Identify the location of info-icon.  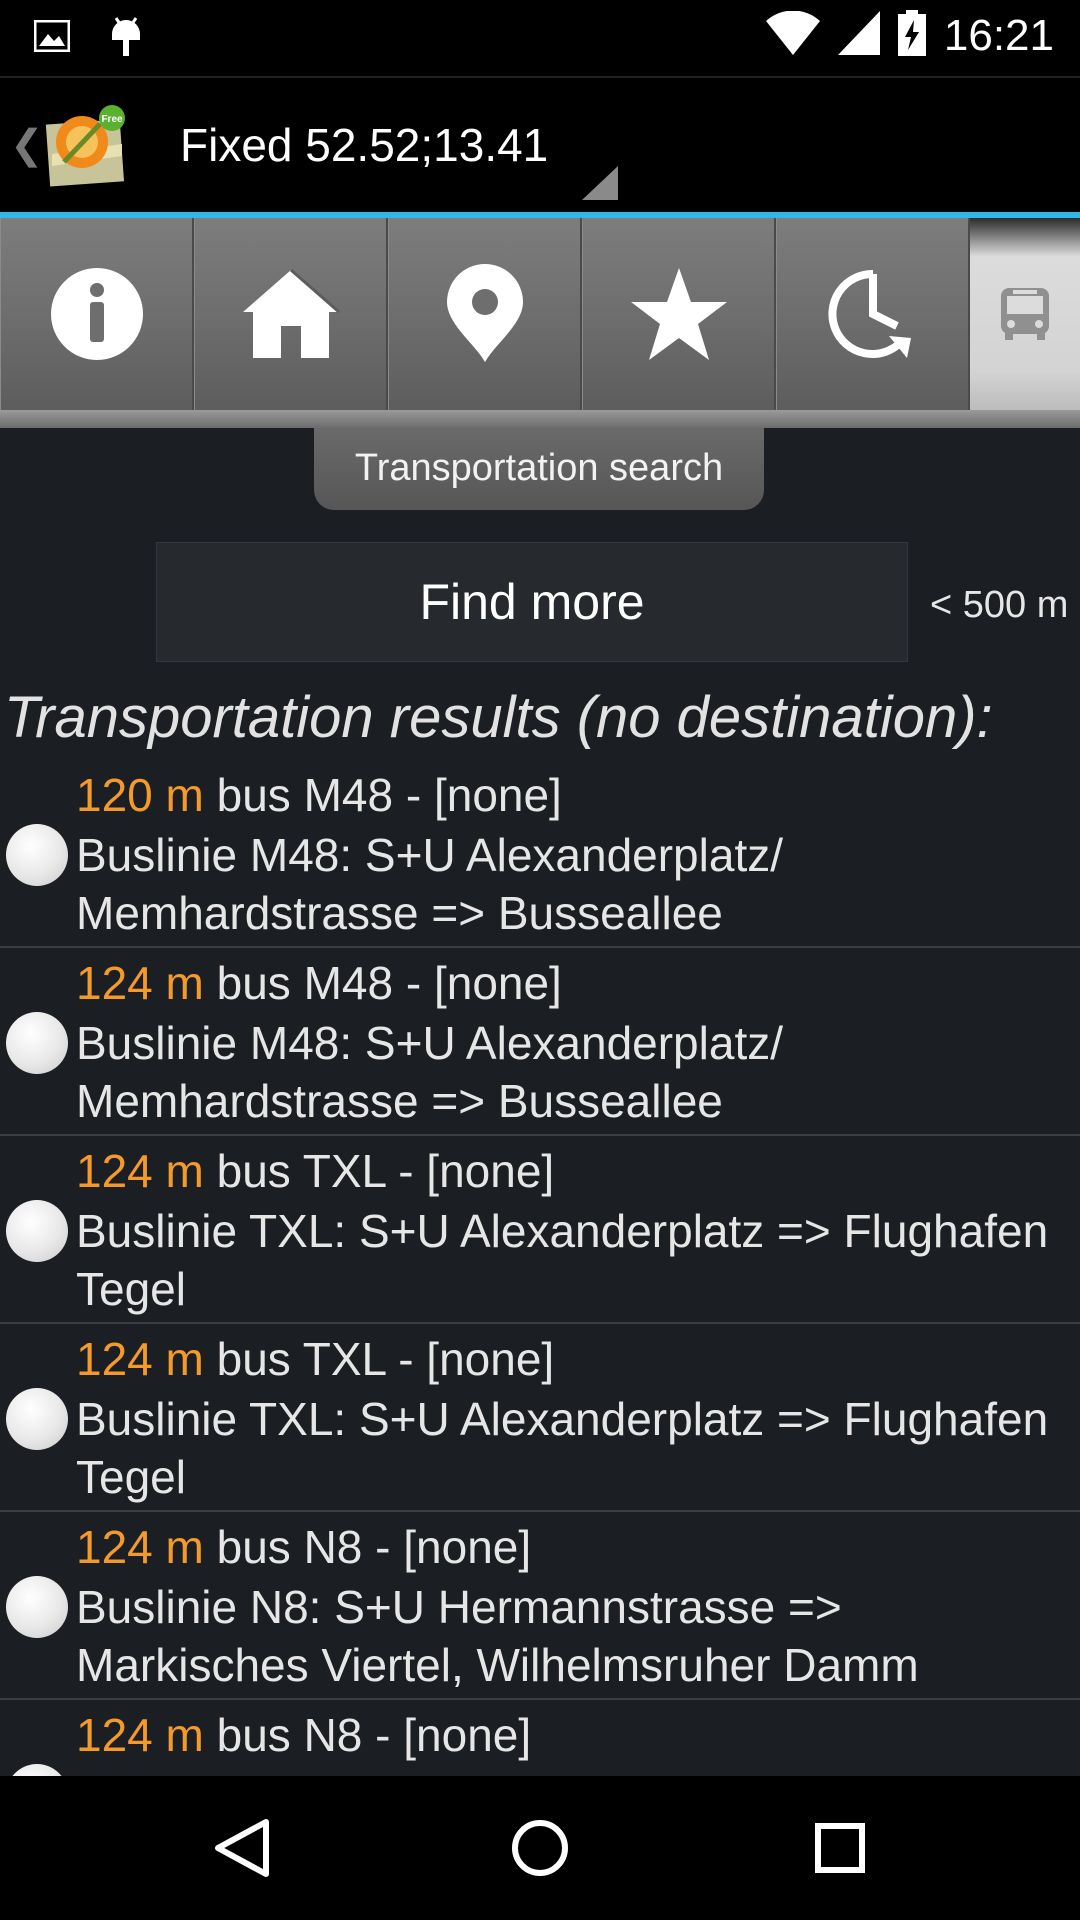
(96, 314).